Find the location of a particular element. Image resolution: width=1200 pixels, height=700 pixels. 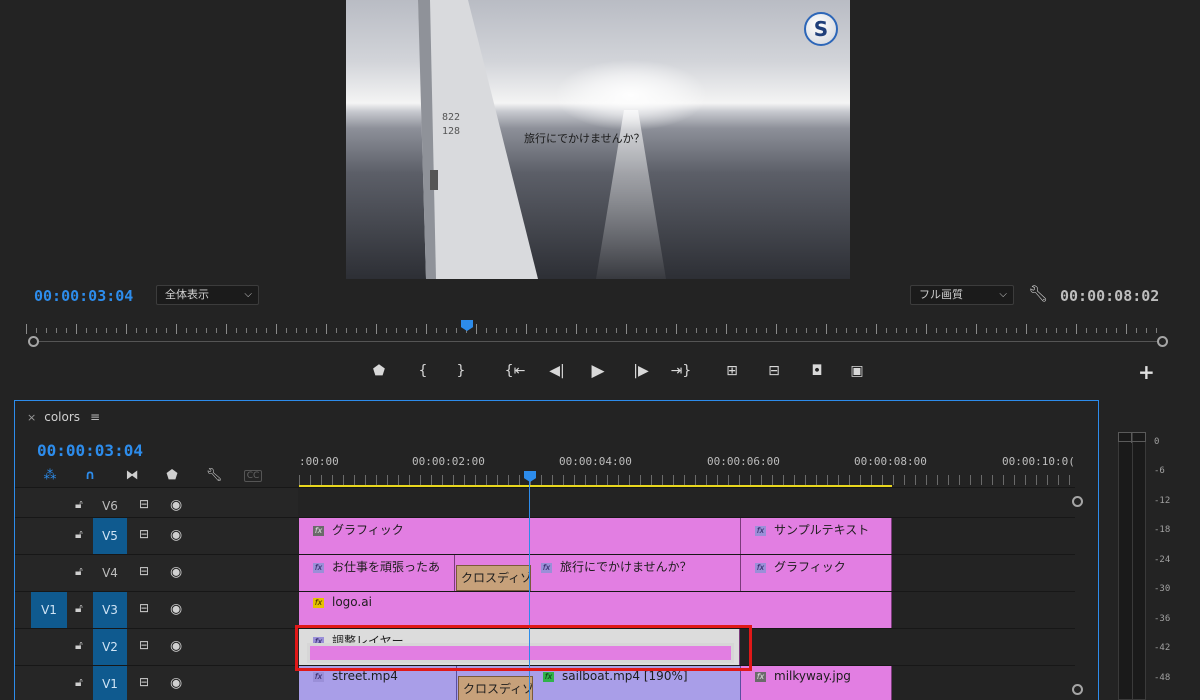

step-forward-button: |▶ is located at coordinates (641, 371).